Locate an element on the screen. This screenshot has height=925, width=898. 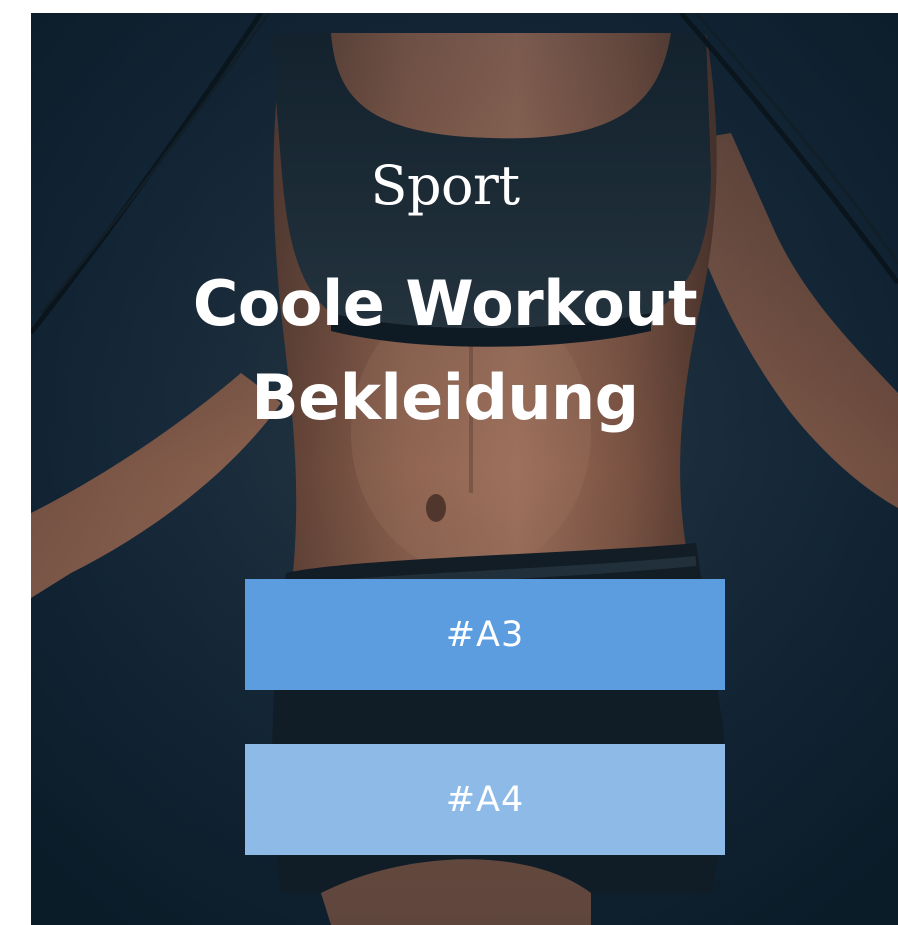
a4-button: #A4 is located at coordinates (485, 799).